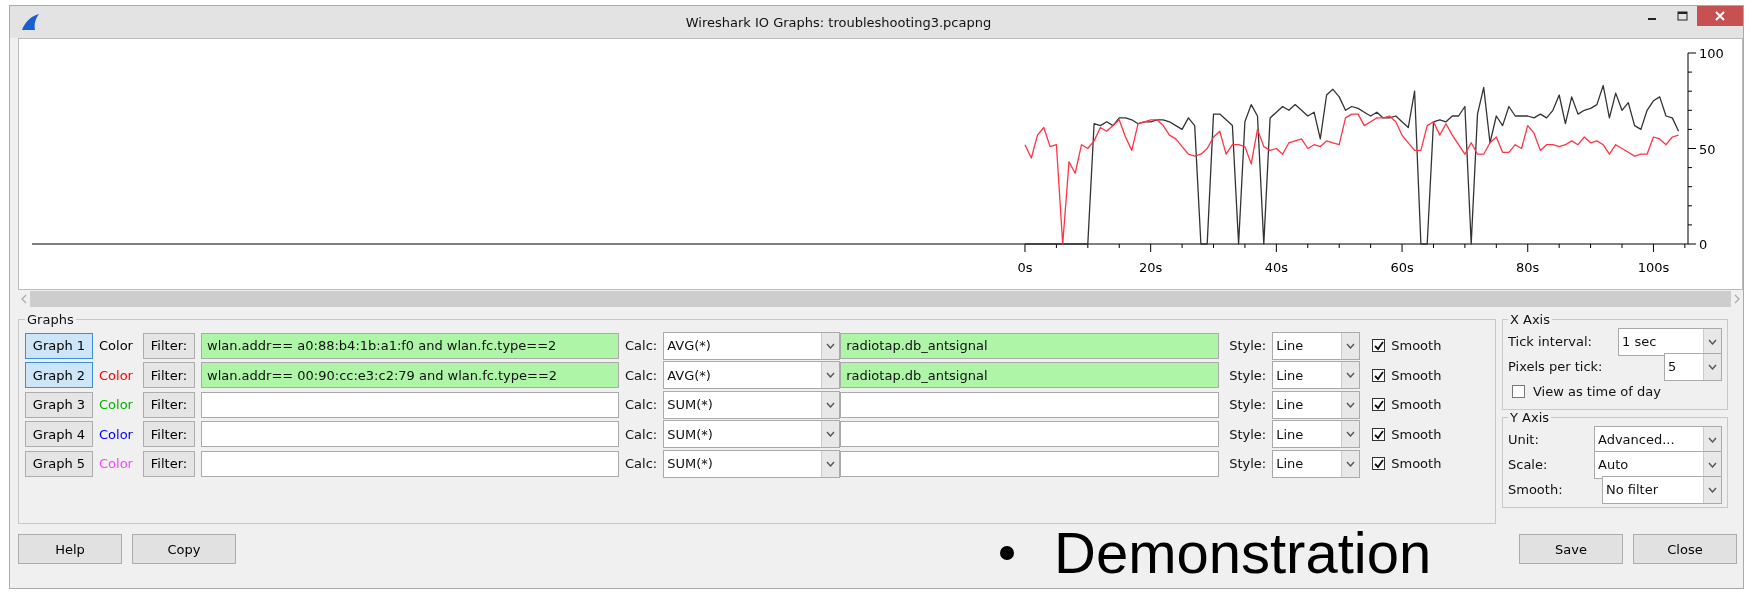 This screenshot has width=1752, height=593. I want to click on graph-toggle-button: Graph 2, so click(59, 375).